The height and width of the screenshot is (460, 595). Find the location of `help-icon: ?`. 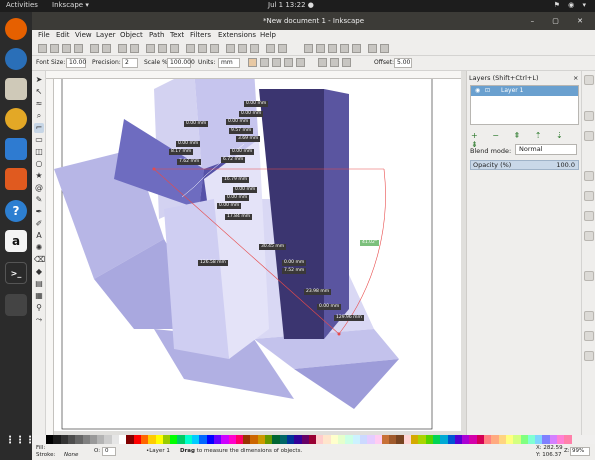

help-icon: ? is located at coordinates (16, 211).